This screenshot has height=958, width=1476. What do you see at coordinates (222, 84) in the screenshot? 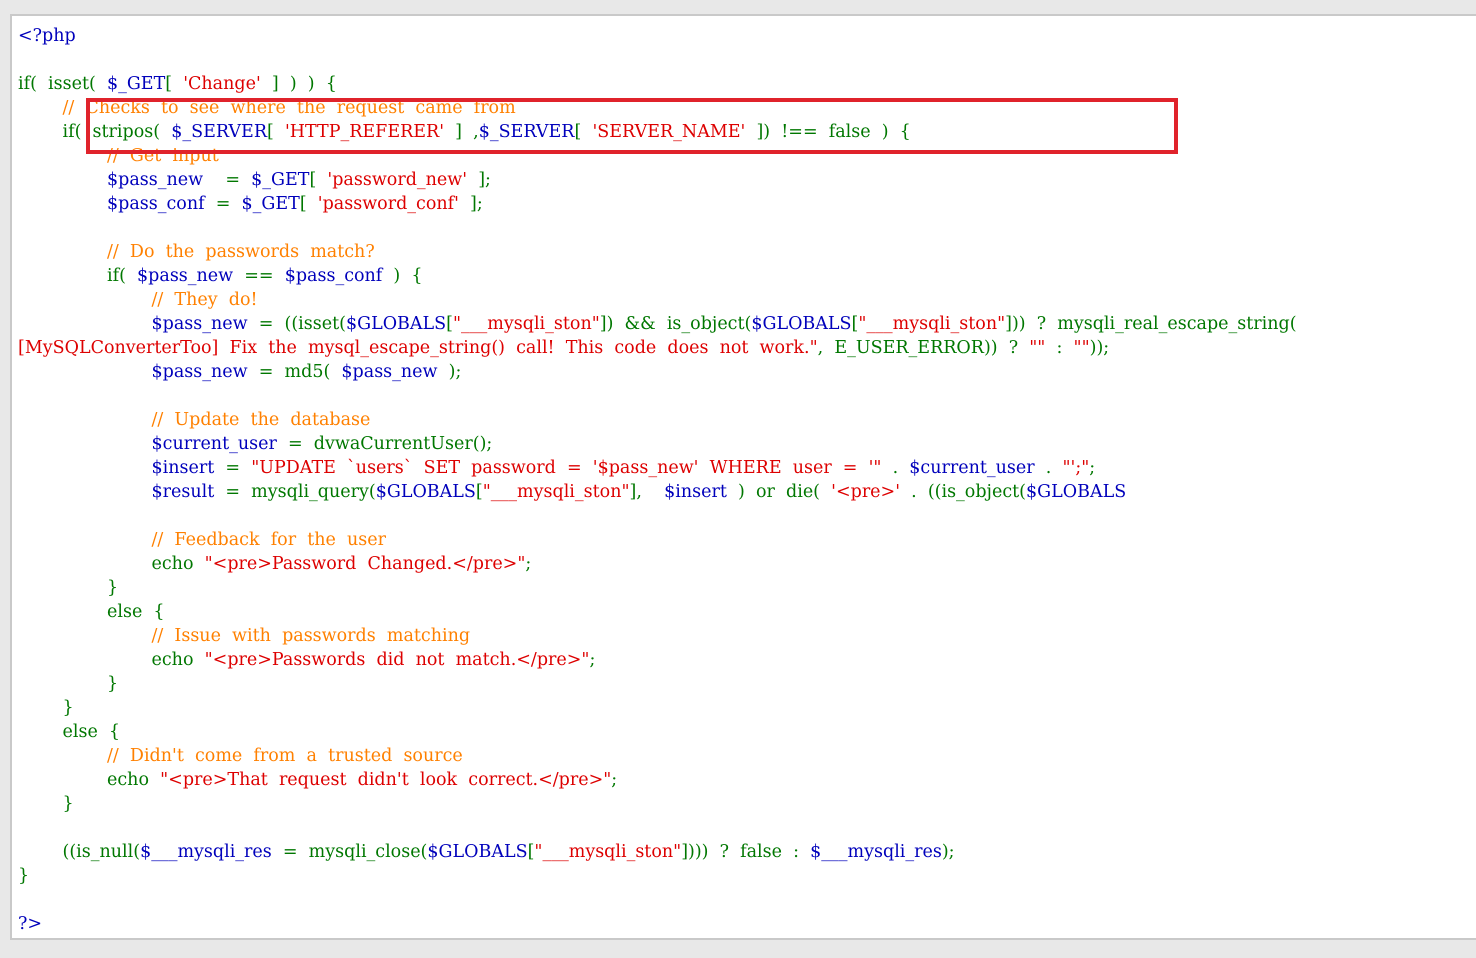
I see `code-token: 'Change'` at bounding box center [222, 84].